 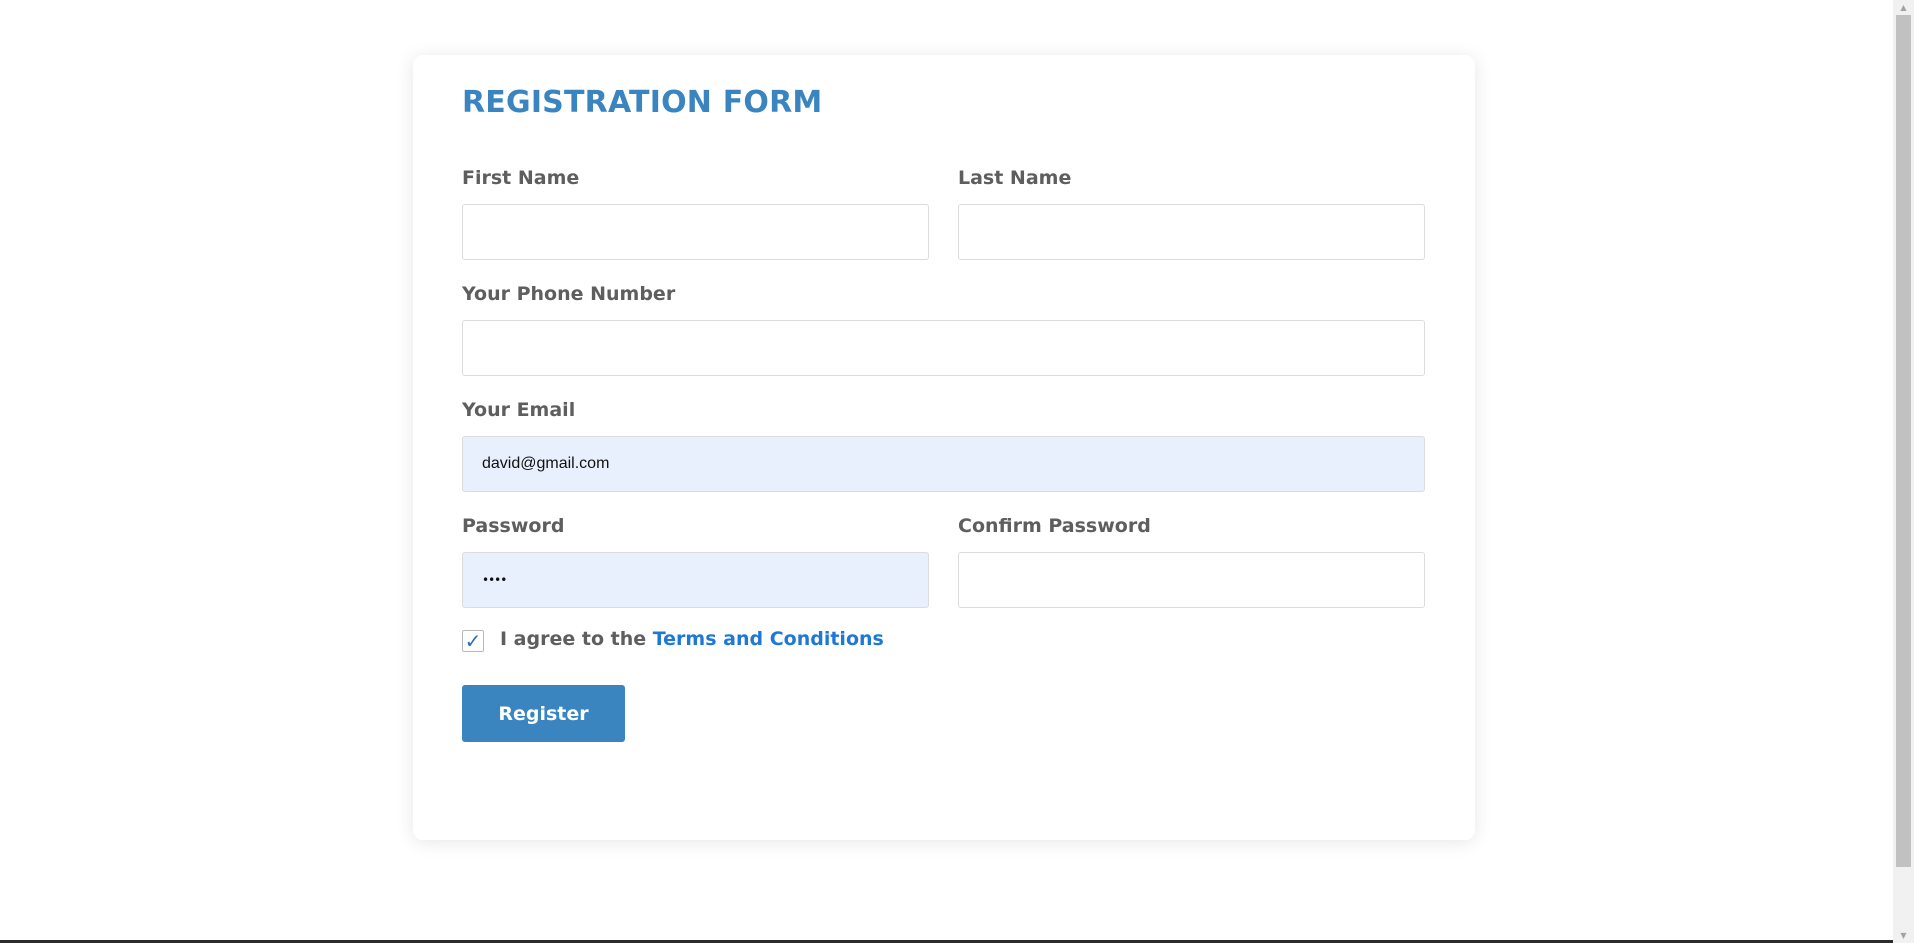 What do you see at coordinates (943, 348) in the screenshot?
I see `phone-input` at bounding box center [943, 348].